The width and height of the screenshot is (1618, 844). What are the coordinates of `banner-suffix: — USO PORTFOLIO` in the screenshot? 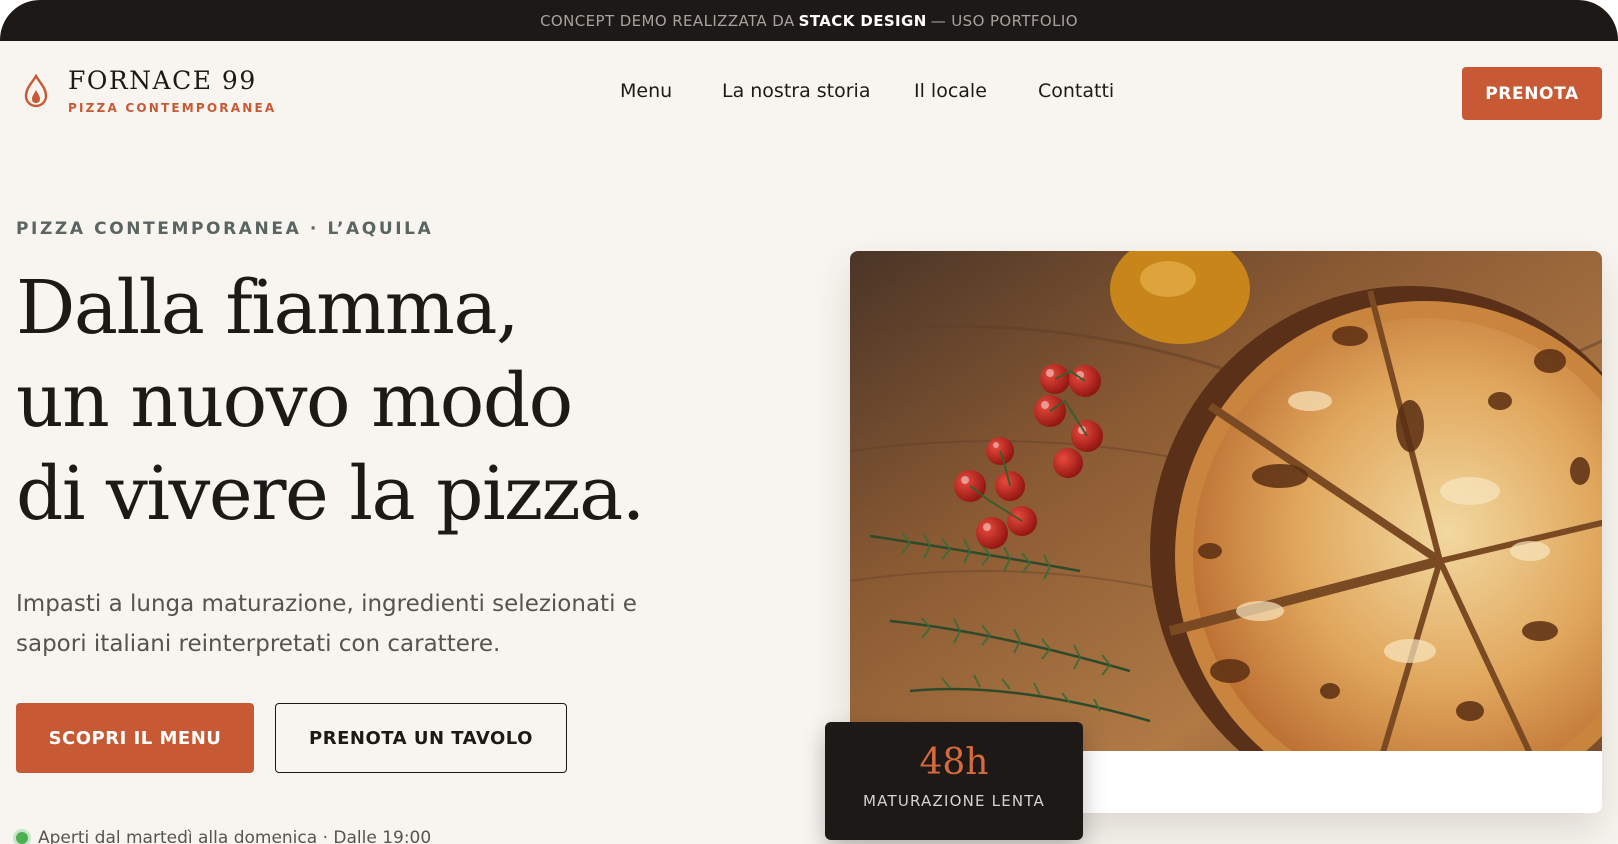 It's located at (1004, 20).